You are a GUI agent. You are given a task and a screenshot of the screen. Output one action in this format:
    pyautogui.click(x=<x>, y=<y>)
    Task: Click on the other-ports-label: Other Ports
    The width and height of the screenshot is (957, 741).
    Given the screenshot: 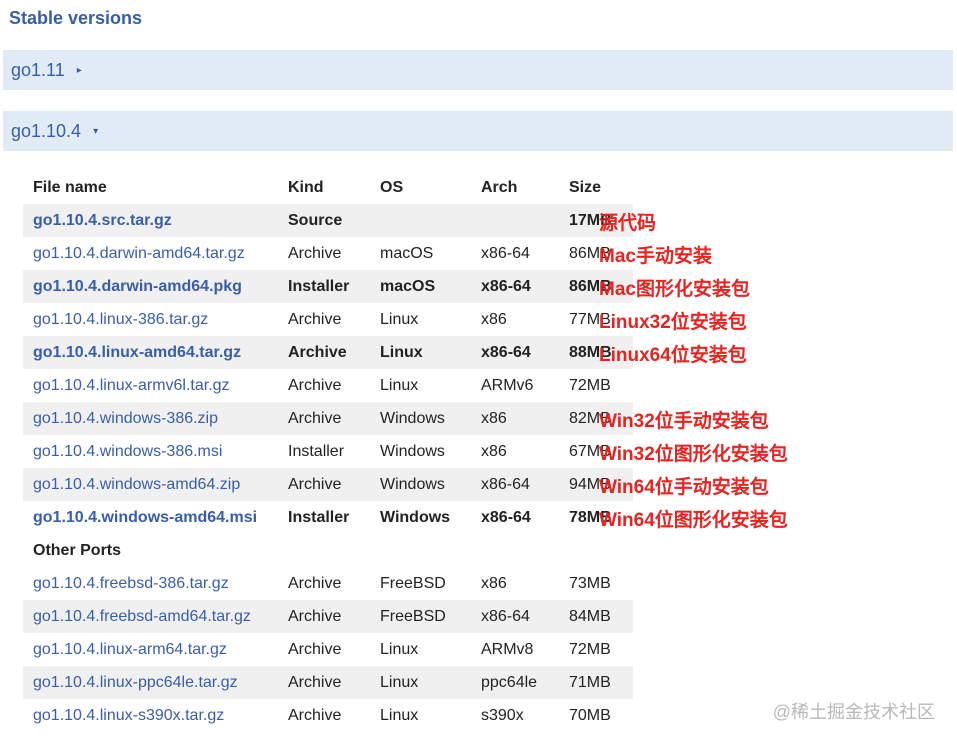 What is the action you would take?
    pyautogui.click(x=328, y=550)
    